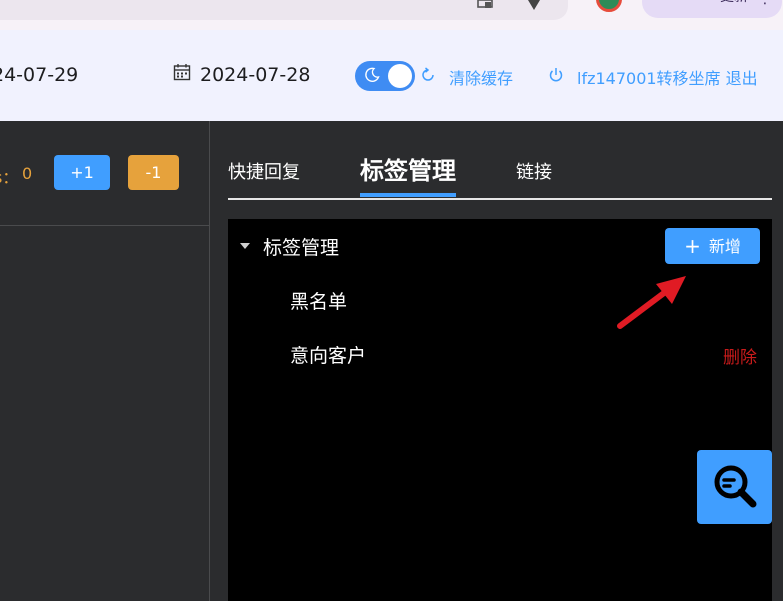  I want to click on tab-quick-reply: 快捷回复, so click(264, 171).